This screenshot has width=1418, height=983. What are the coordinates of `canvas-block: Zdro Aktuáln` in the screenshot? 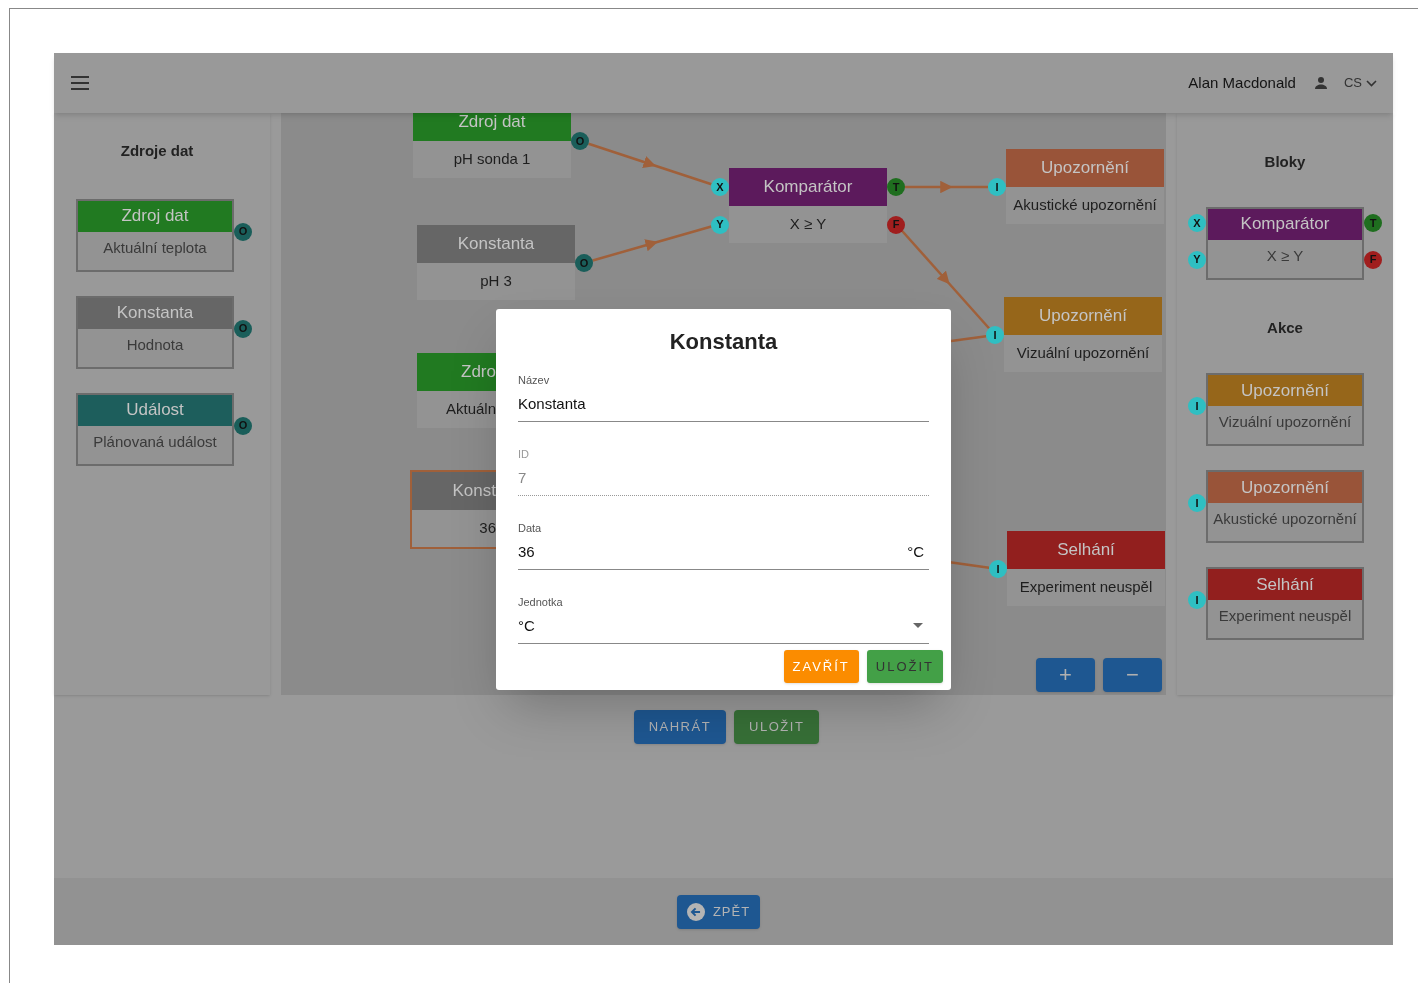 It's located at (456, 390).